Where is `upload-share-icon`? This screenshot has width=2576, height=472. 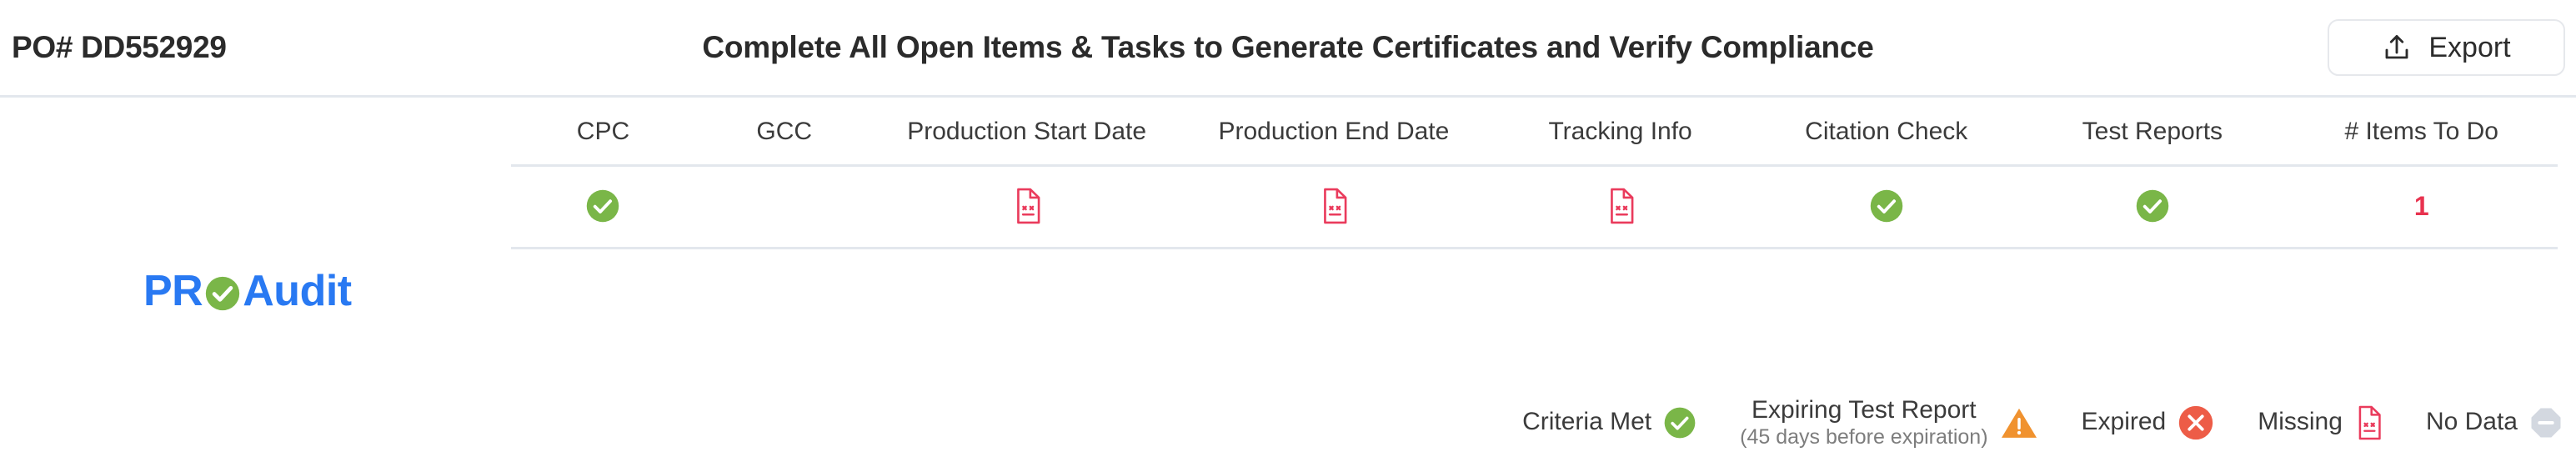 upload-share-icon is located at coordinates (2397, 48).